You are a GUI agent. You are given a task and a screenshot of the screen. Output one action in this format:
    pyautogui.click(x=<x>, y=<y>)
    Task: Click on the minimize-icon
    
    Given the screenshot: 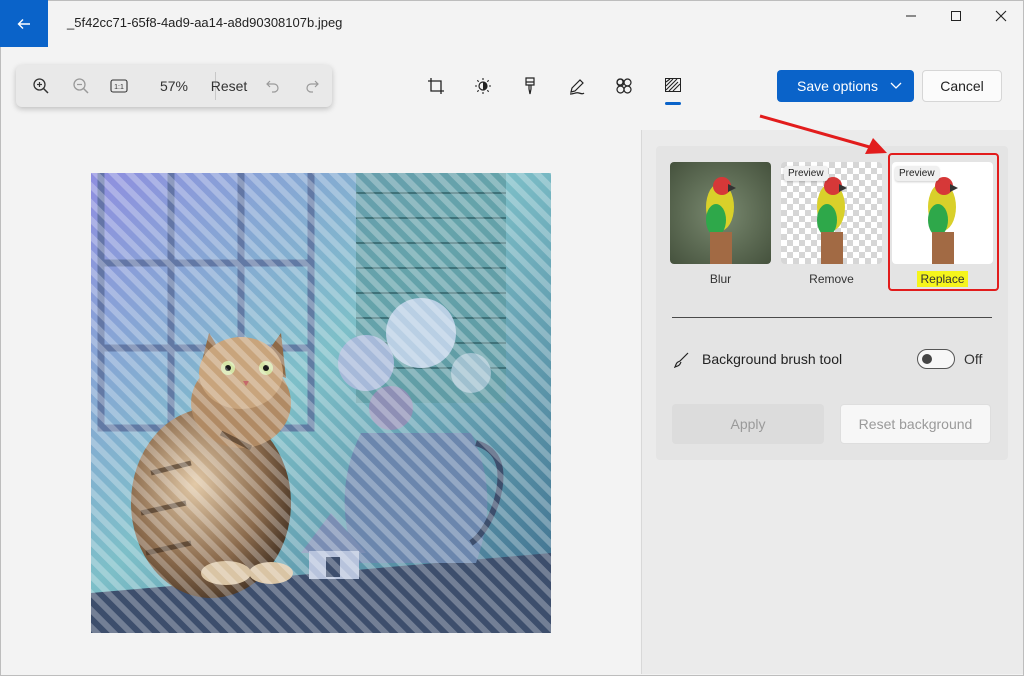 What is the action you would take?
    pyautogui.click(x=911, y=16)
    